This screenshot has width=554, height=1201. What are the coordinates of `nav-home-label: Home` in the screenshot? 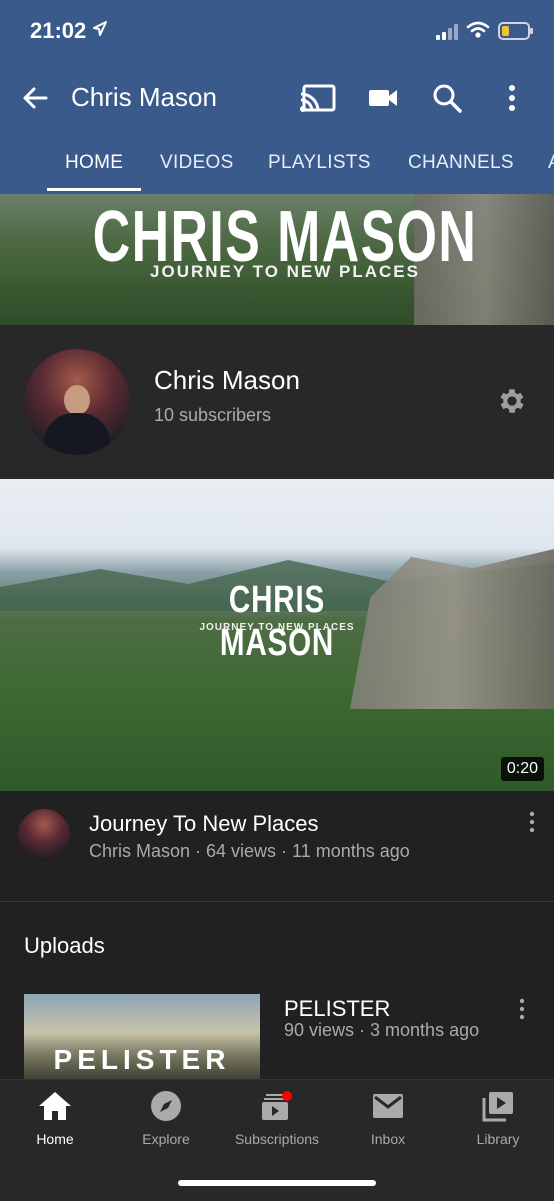 It's located at (55, 1139).